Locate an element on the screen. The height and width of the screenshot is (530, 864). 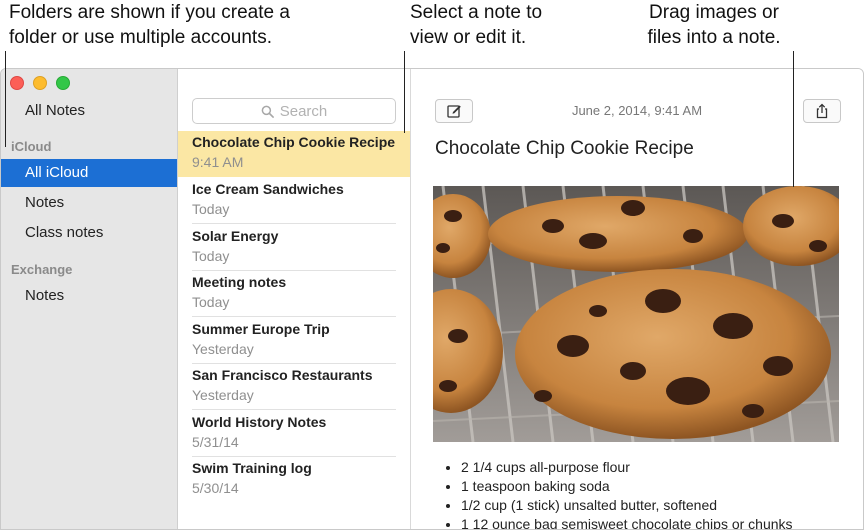
note-date: 5/30/14 is located at coordinates (215, 488).